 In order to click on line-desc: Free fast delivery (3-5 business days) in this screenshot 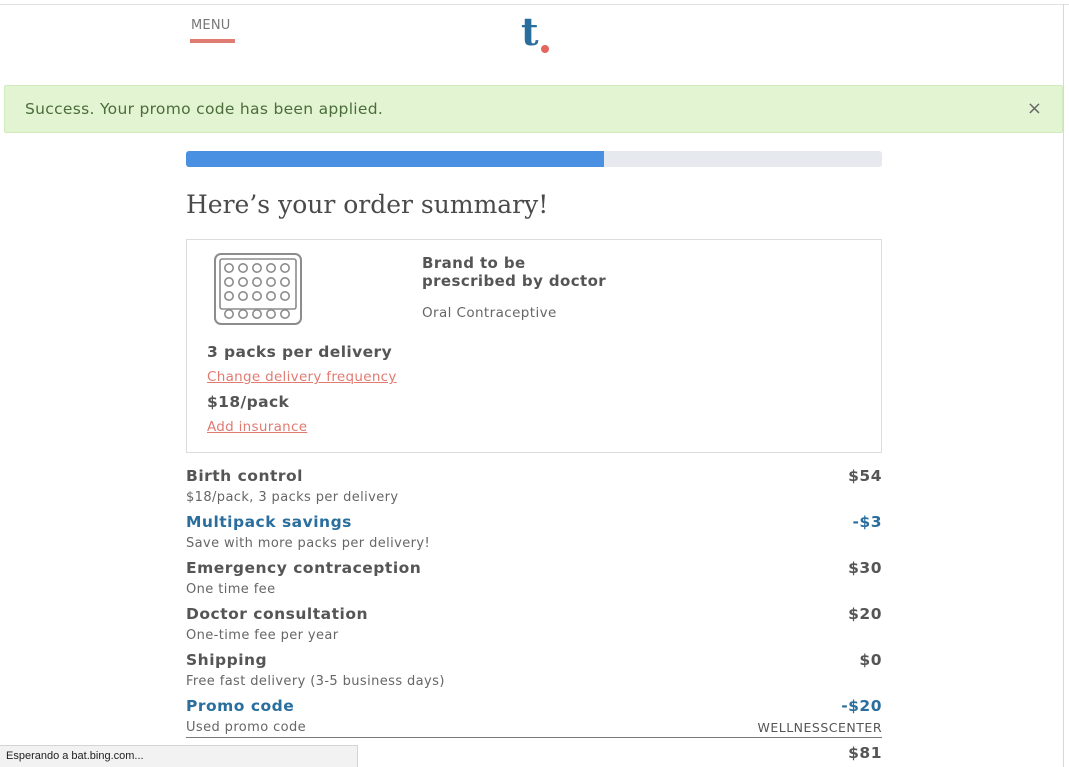, I will do `click(315, 681)`.